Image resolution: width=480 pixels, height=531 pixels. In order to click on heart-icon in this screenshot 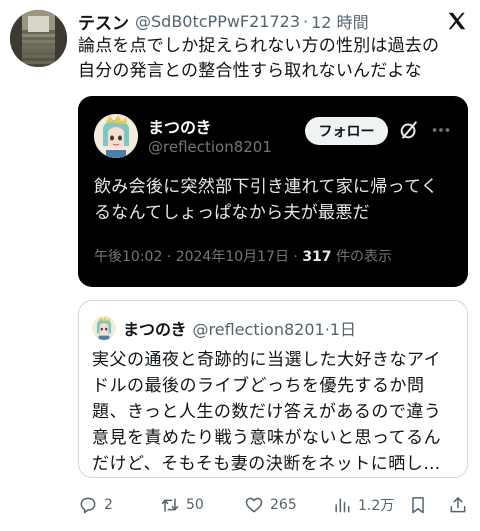, I will do `click(254, 505)`.